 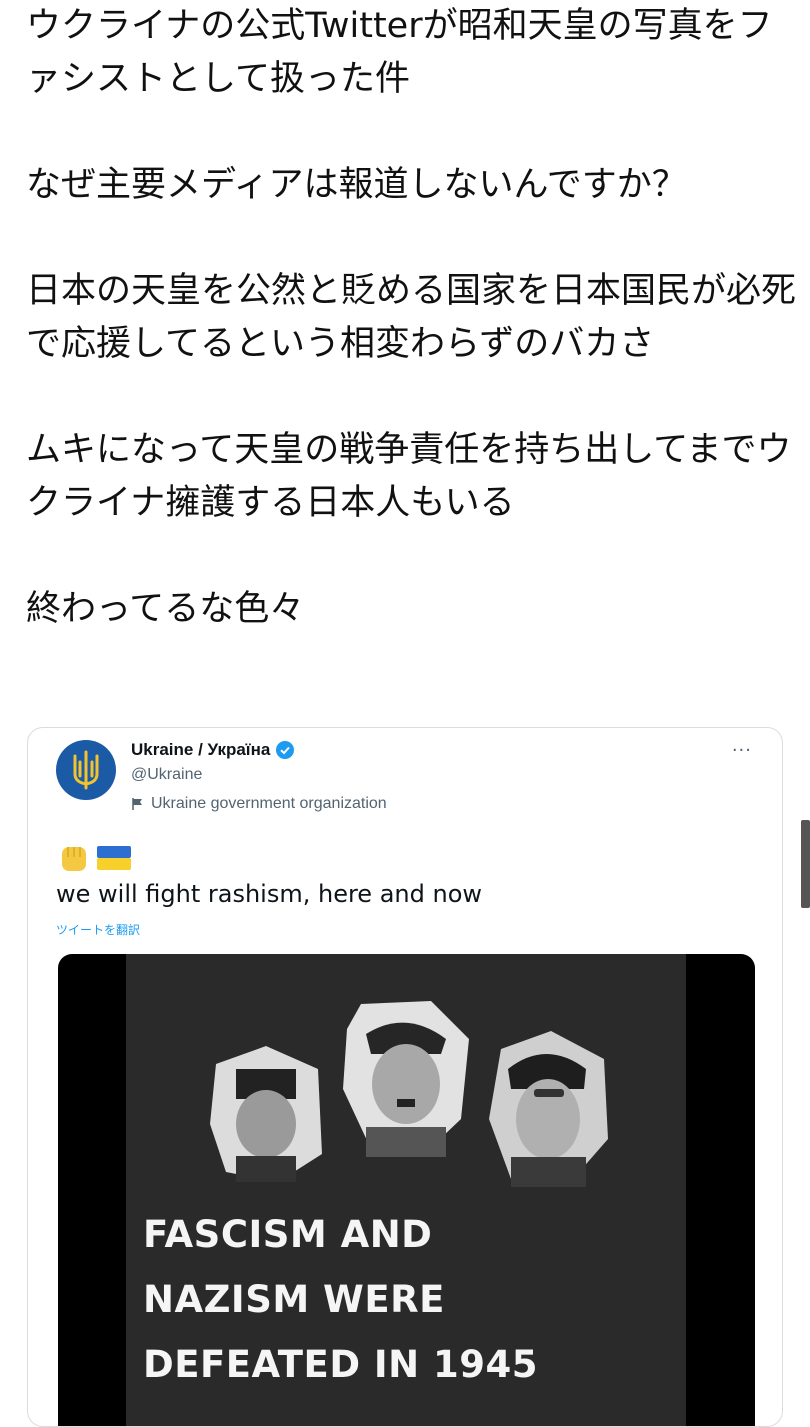 I want to click on more-options-button: ···, so click(x=742, y=750).